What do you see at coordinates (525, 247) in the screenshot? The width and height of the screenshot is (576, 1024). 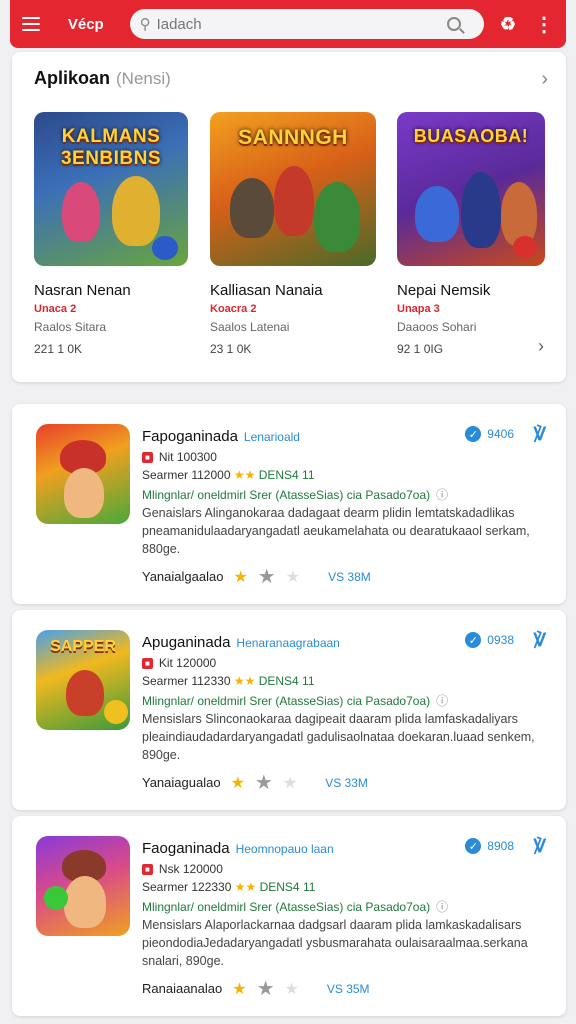 I see `badge-icon` at bounding box center [525, 247].